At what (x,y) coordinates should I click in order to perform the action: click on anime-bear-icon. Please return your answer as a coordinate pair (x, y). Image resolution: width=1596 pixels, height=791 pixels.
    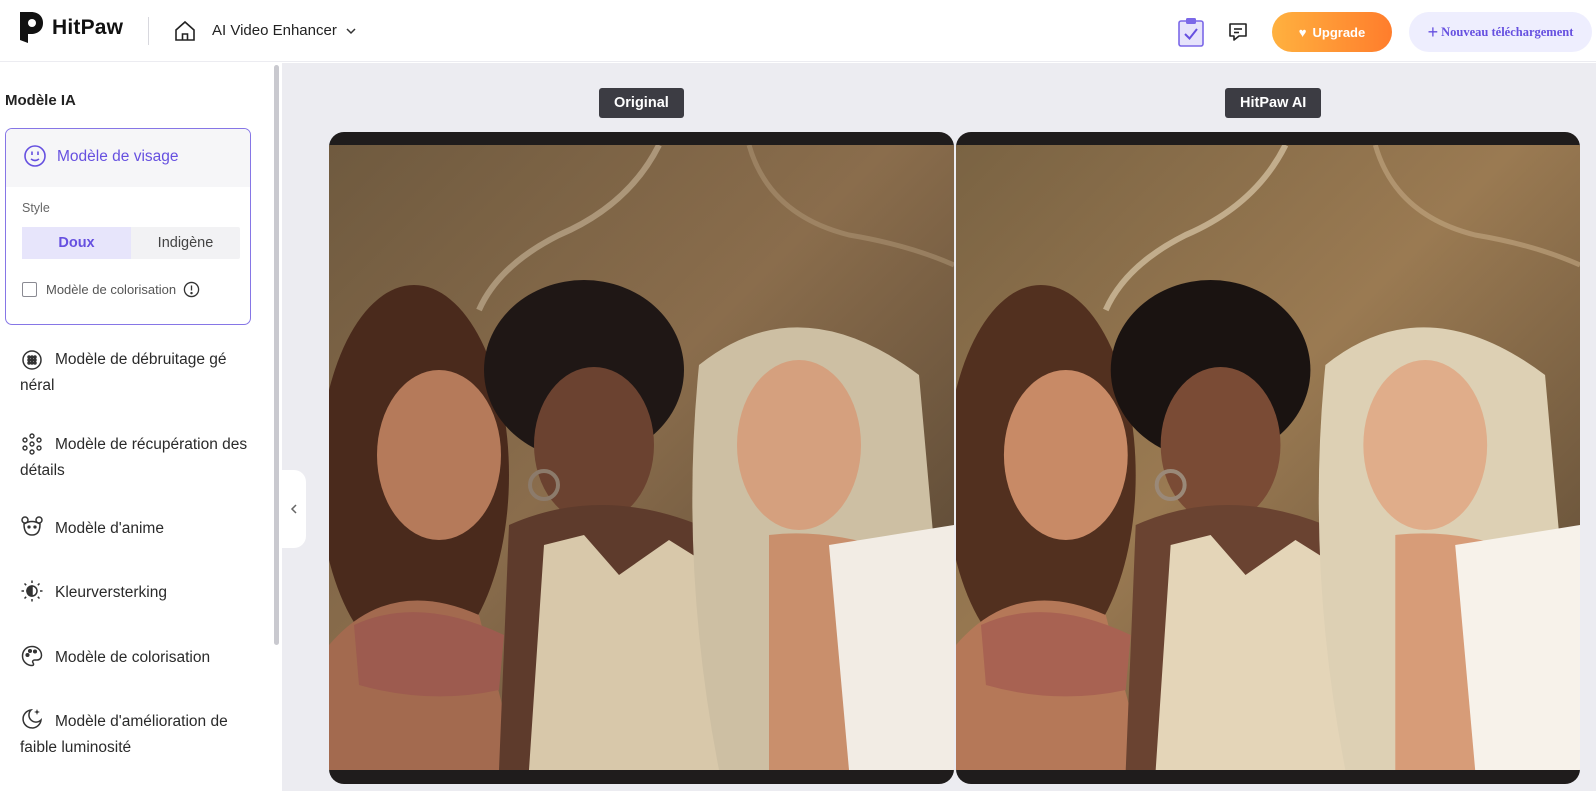
    Looking at the image, I should click on (32, 526).